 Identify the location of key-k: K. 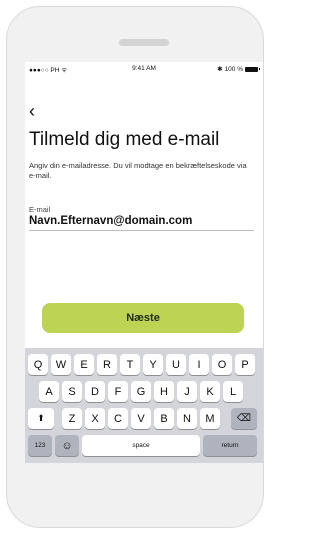
(210, 391).